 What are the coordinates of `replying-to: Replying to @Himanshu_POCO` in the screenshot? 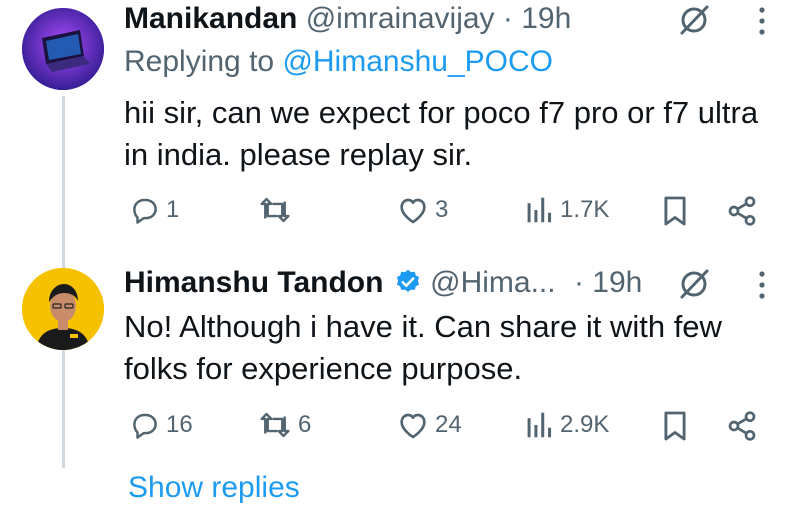 It's located at (338, 62).